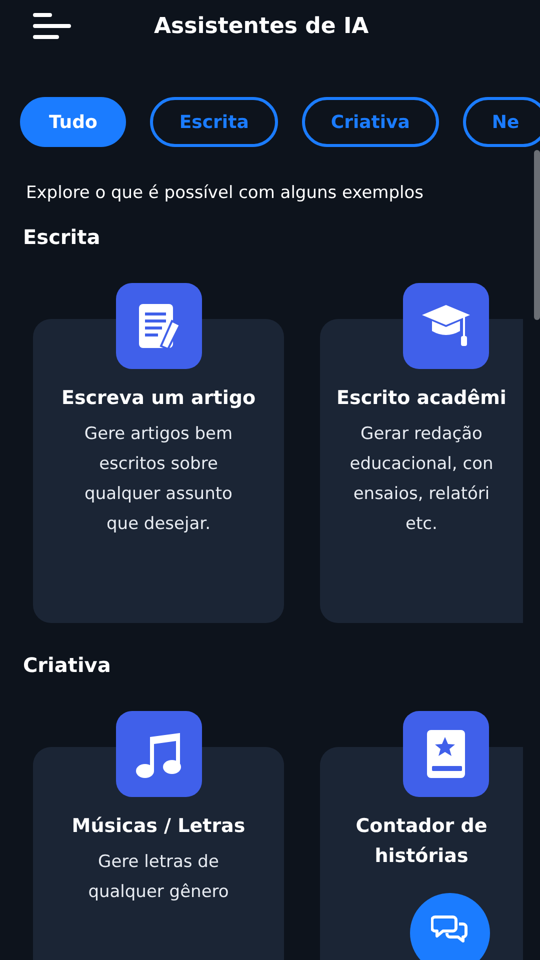  I want to click on category-tab: Tudo, so click(73, 122).